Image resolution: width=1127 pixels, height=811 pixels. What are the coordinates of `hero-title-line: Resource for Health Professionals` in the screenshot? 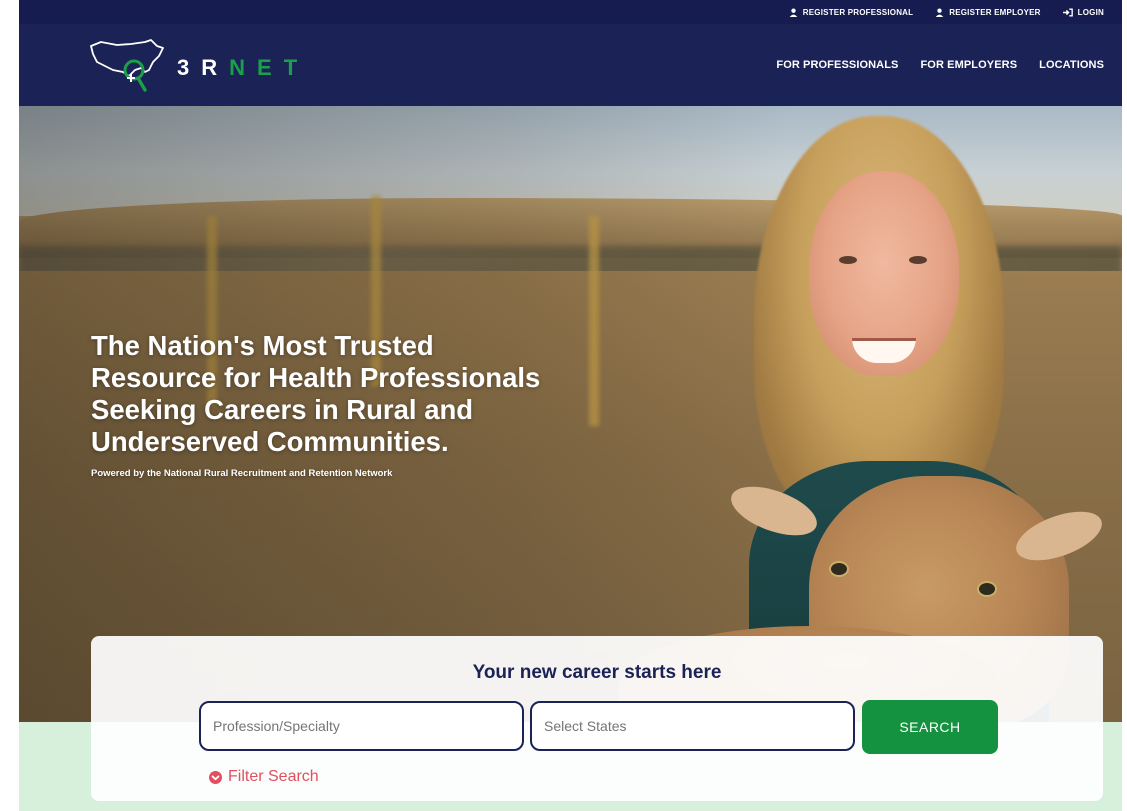 It's located at (316, 377).